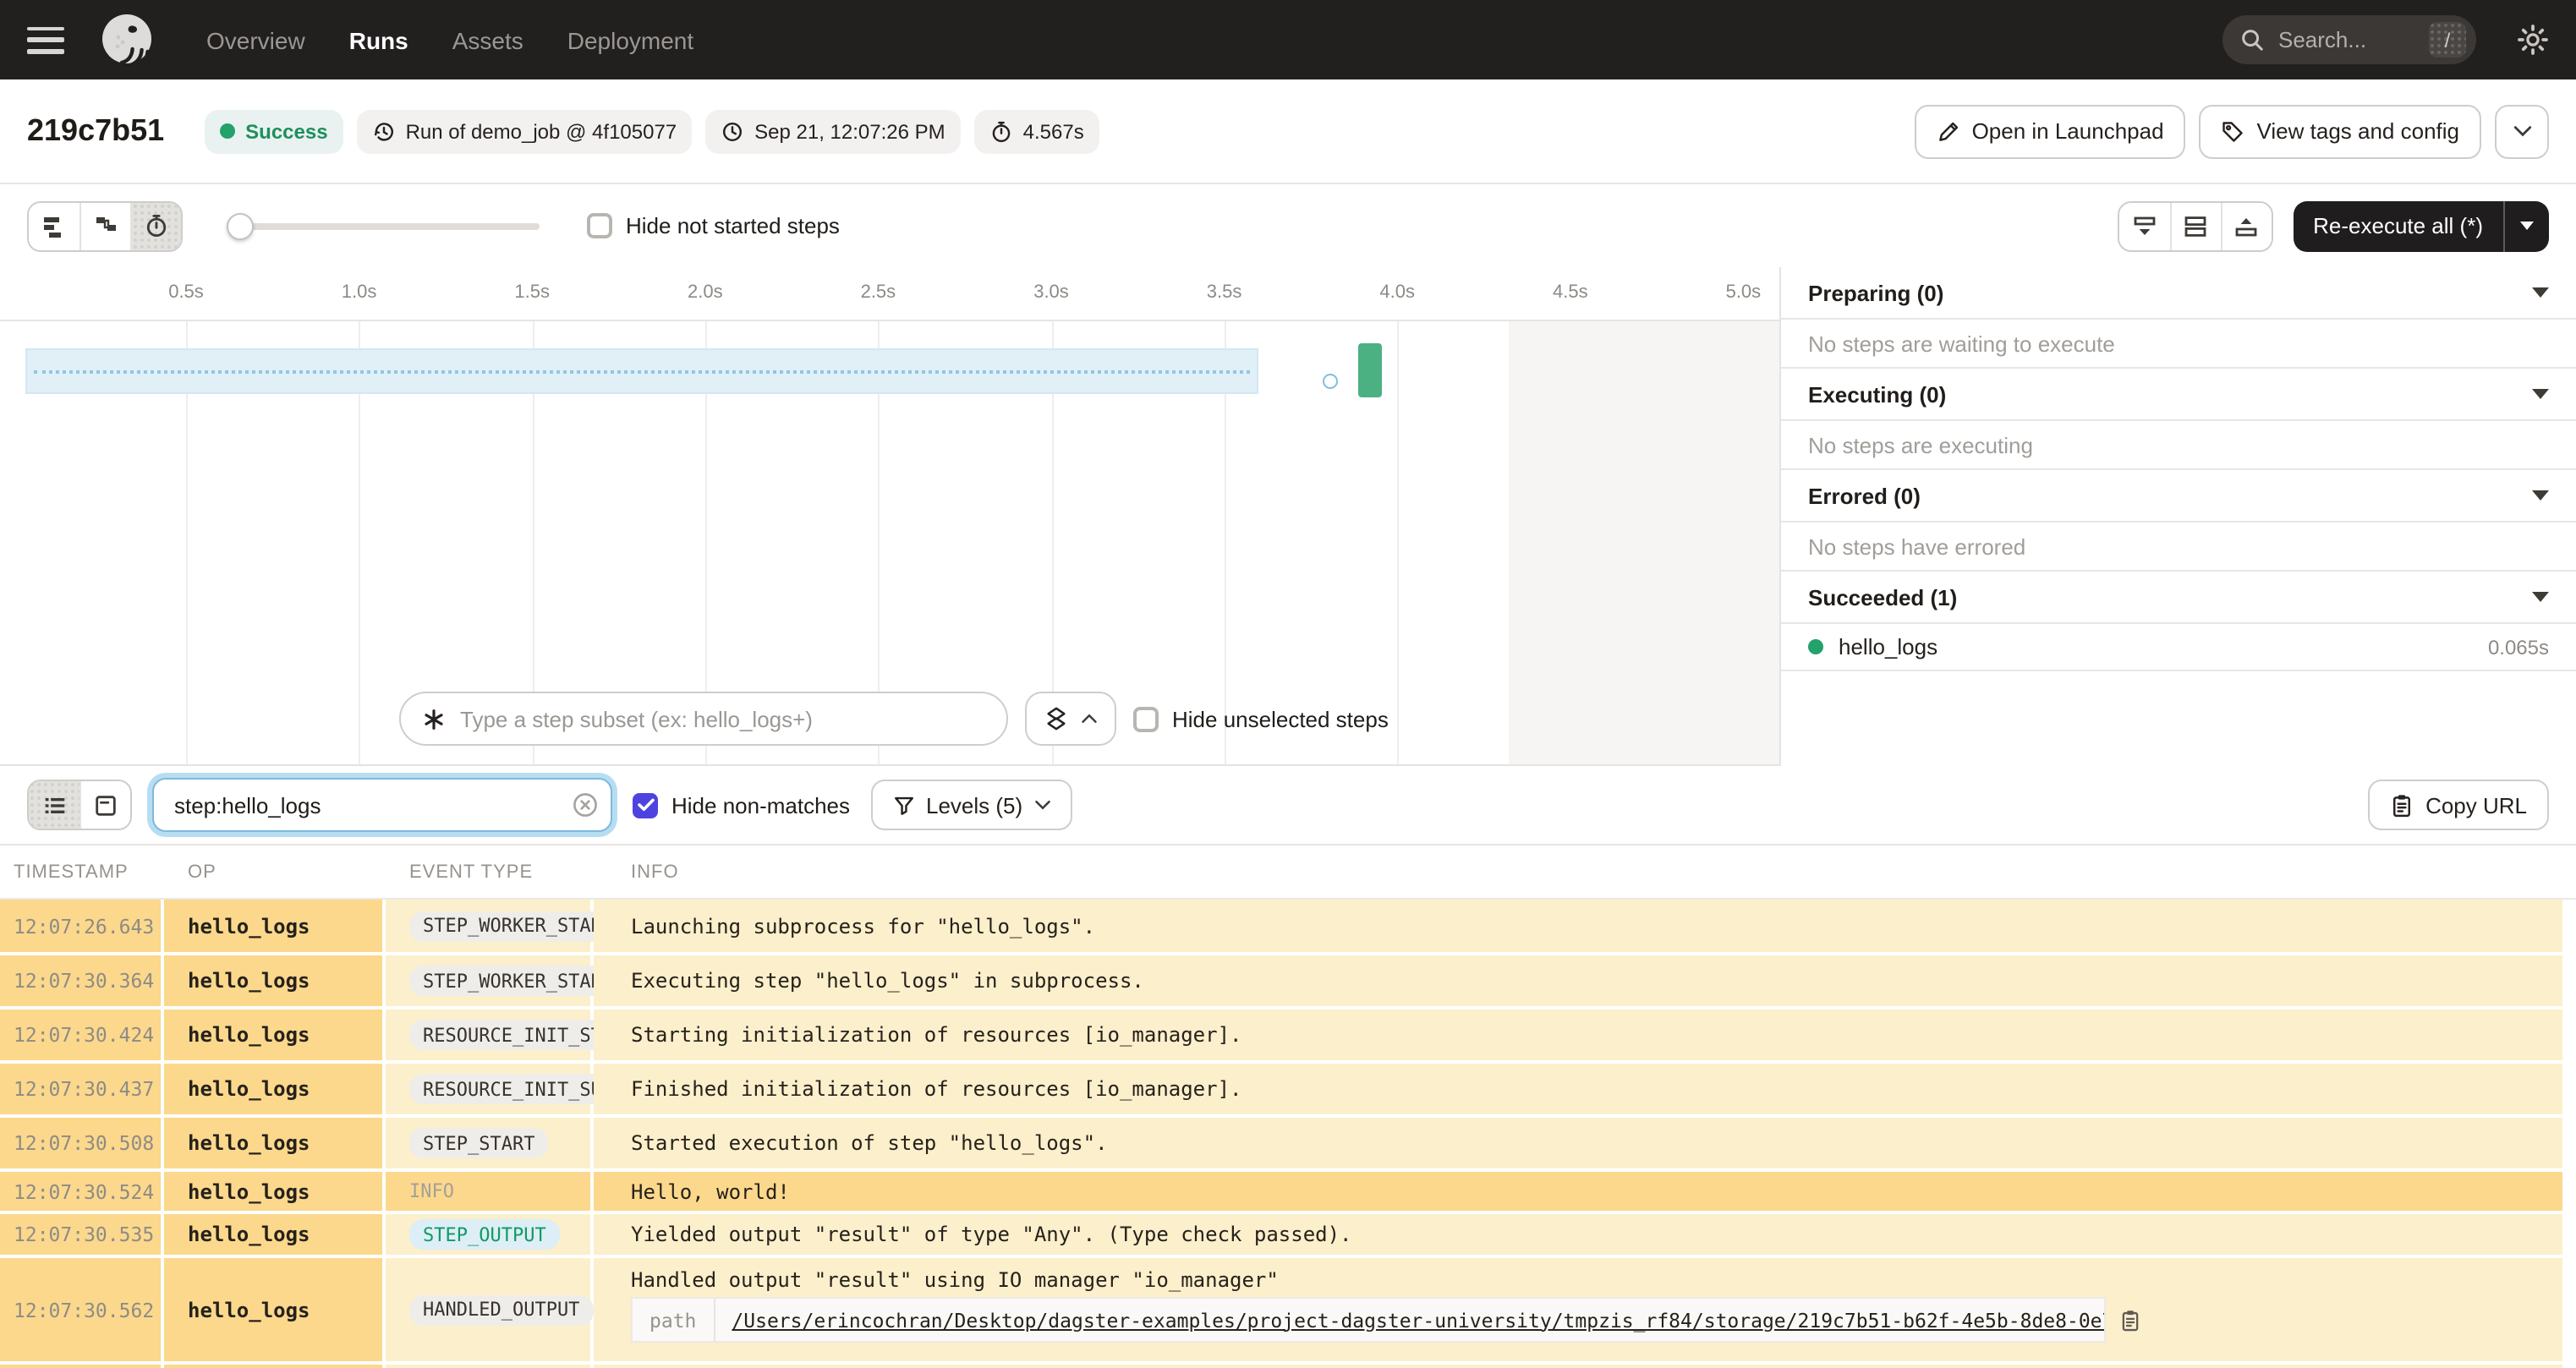  I want to click on view-tags-config-button: View tags and config, so click(2340, 131).